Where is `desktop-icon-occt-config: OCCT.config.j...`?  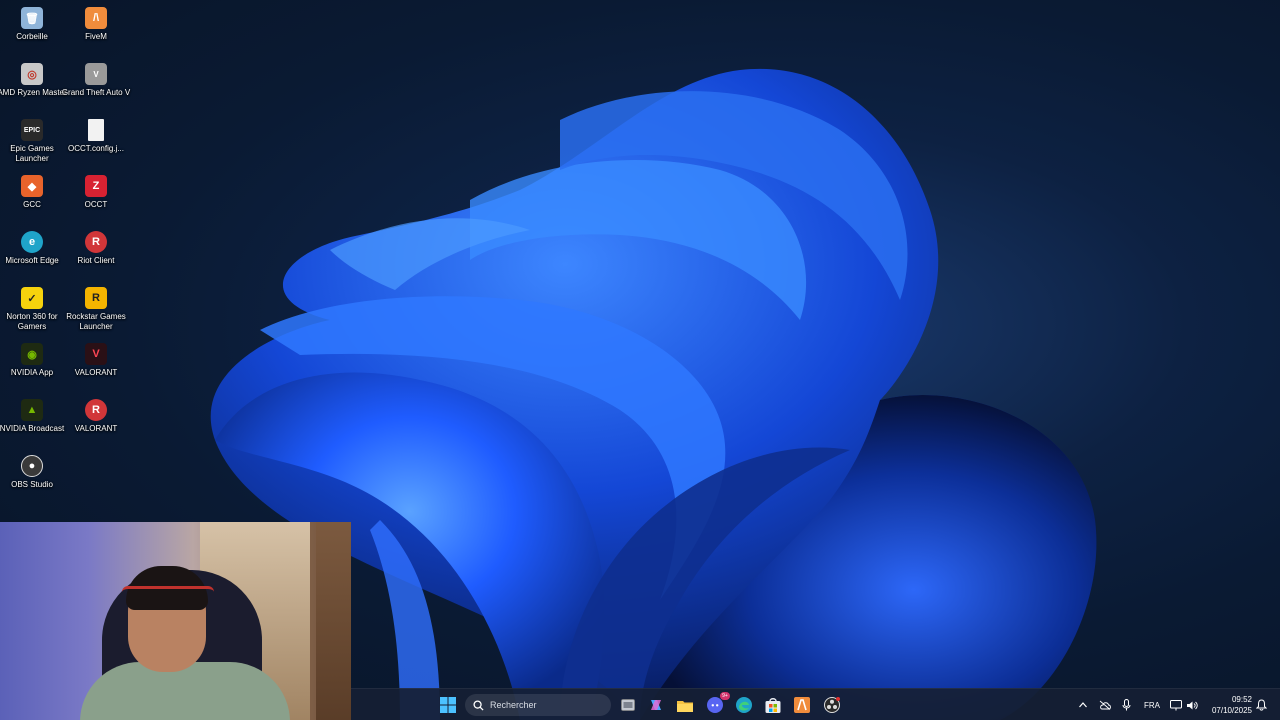 desktop-icon-occt-config: OCCT.config.j... is located at coordinates (96, 143).